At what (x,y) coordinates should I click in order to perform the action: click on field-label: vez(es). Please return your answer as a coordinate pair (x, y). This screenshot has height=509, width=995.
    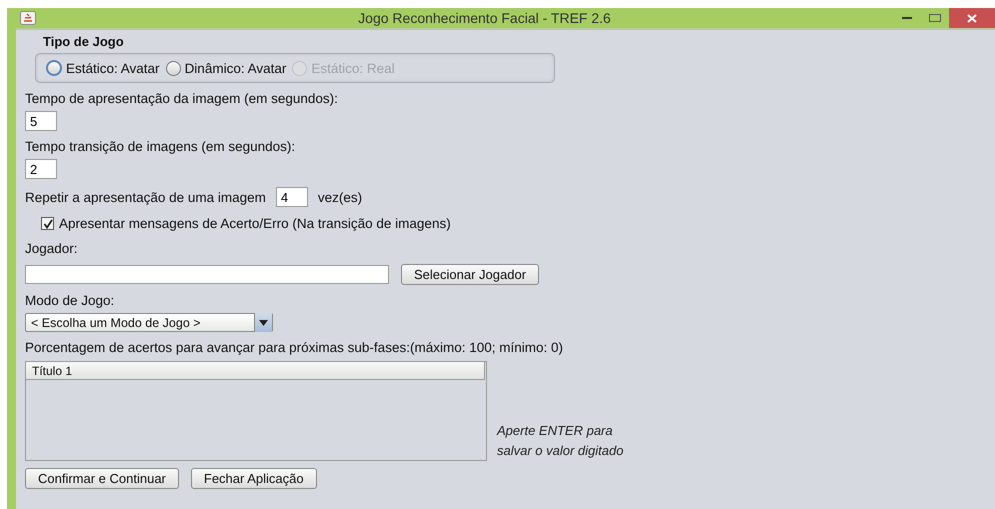
    Looking at the image, I should click on (340, 197).